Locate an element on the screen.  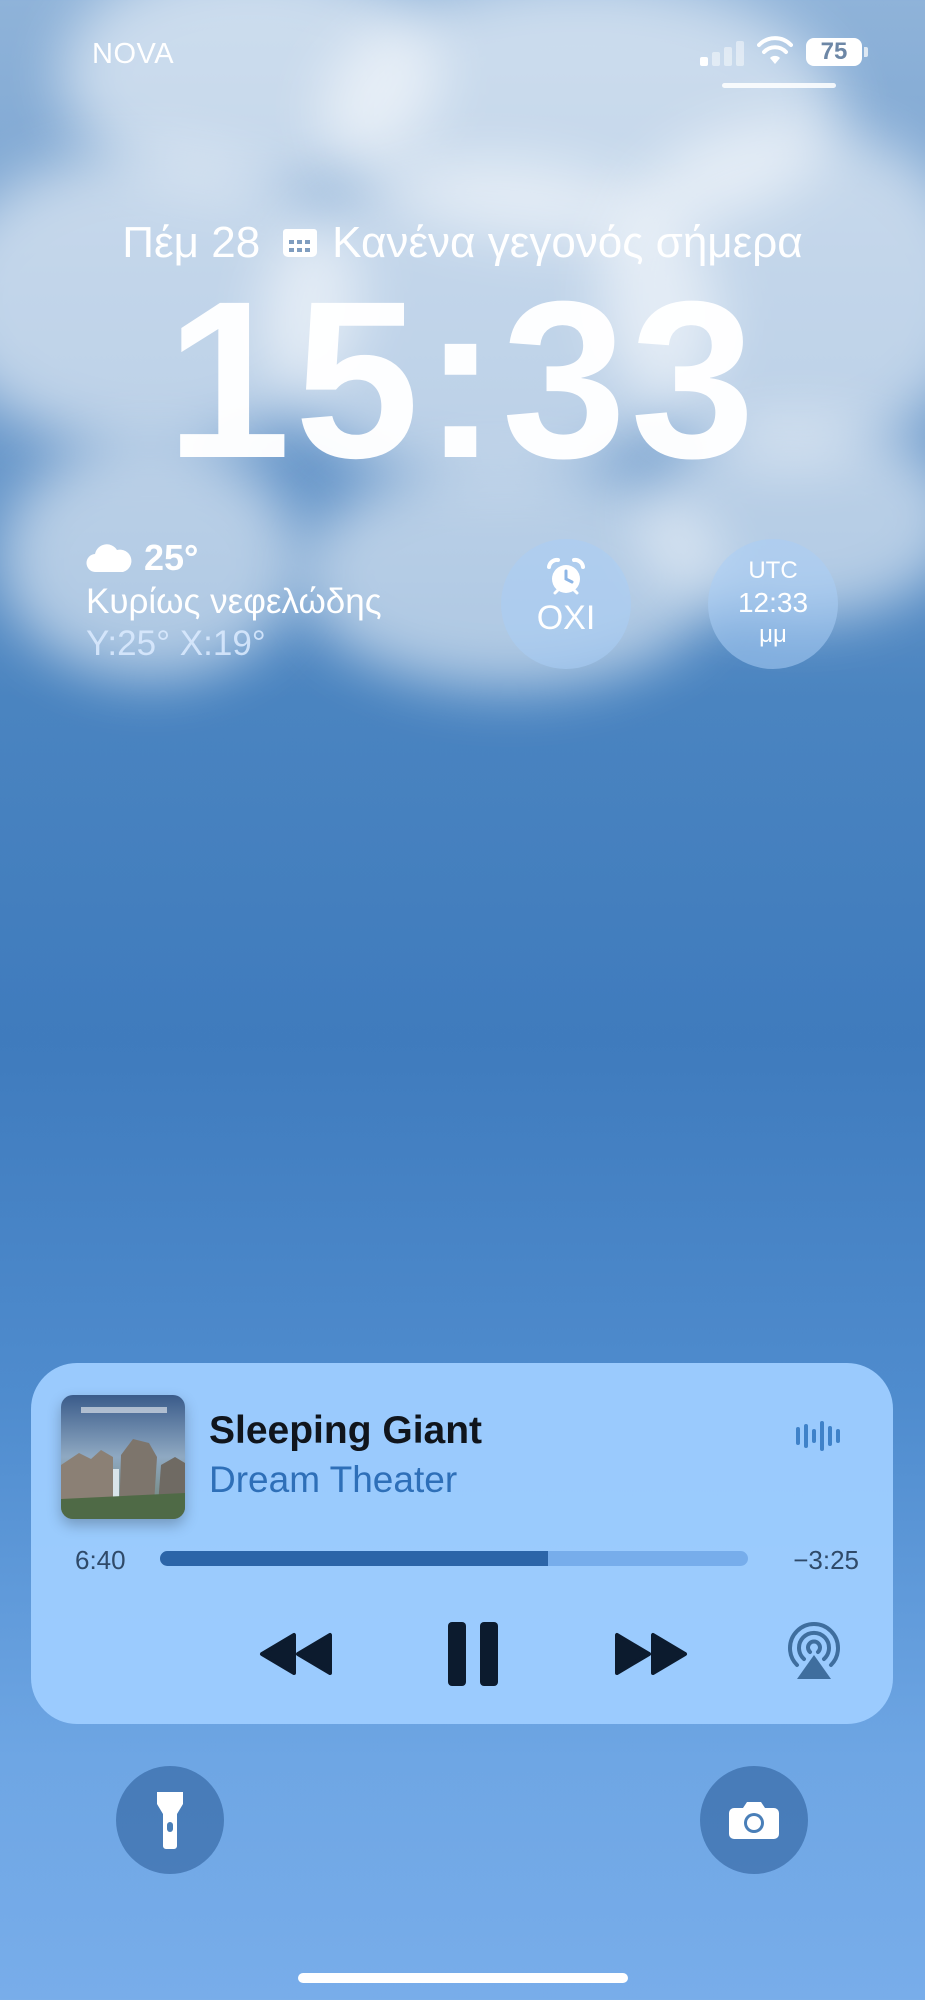
track-artist: Dream Theater is located at coordinates (333, 1480).